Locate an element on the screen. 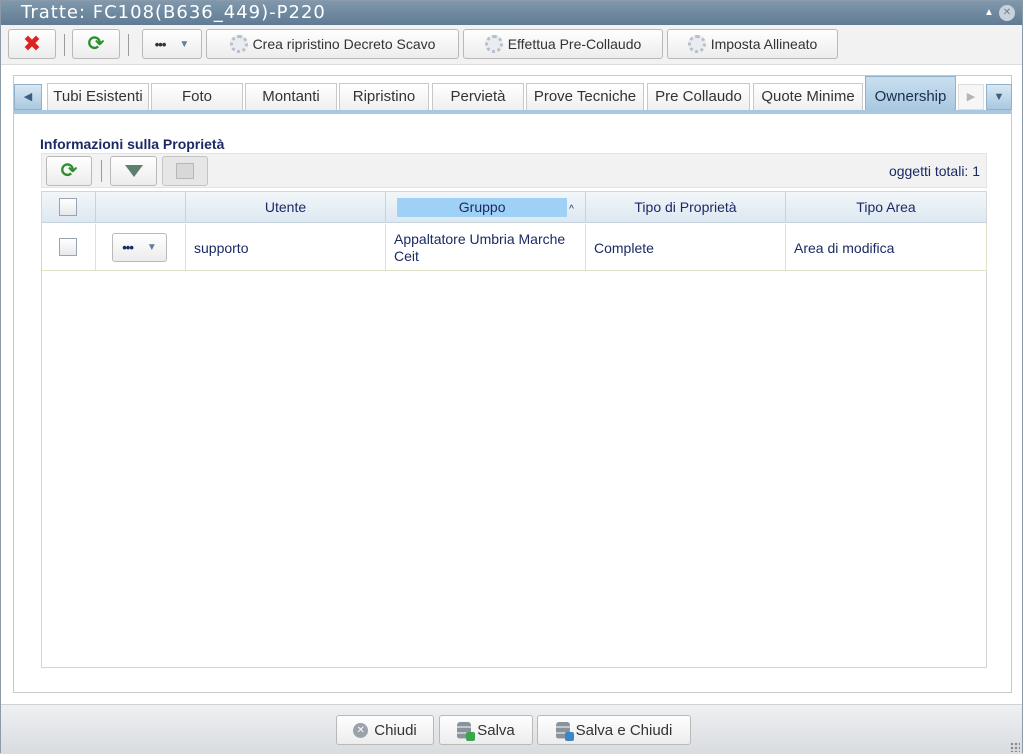  column-label: Gruppo is located at coordinates (482, 207).